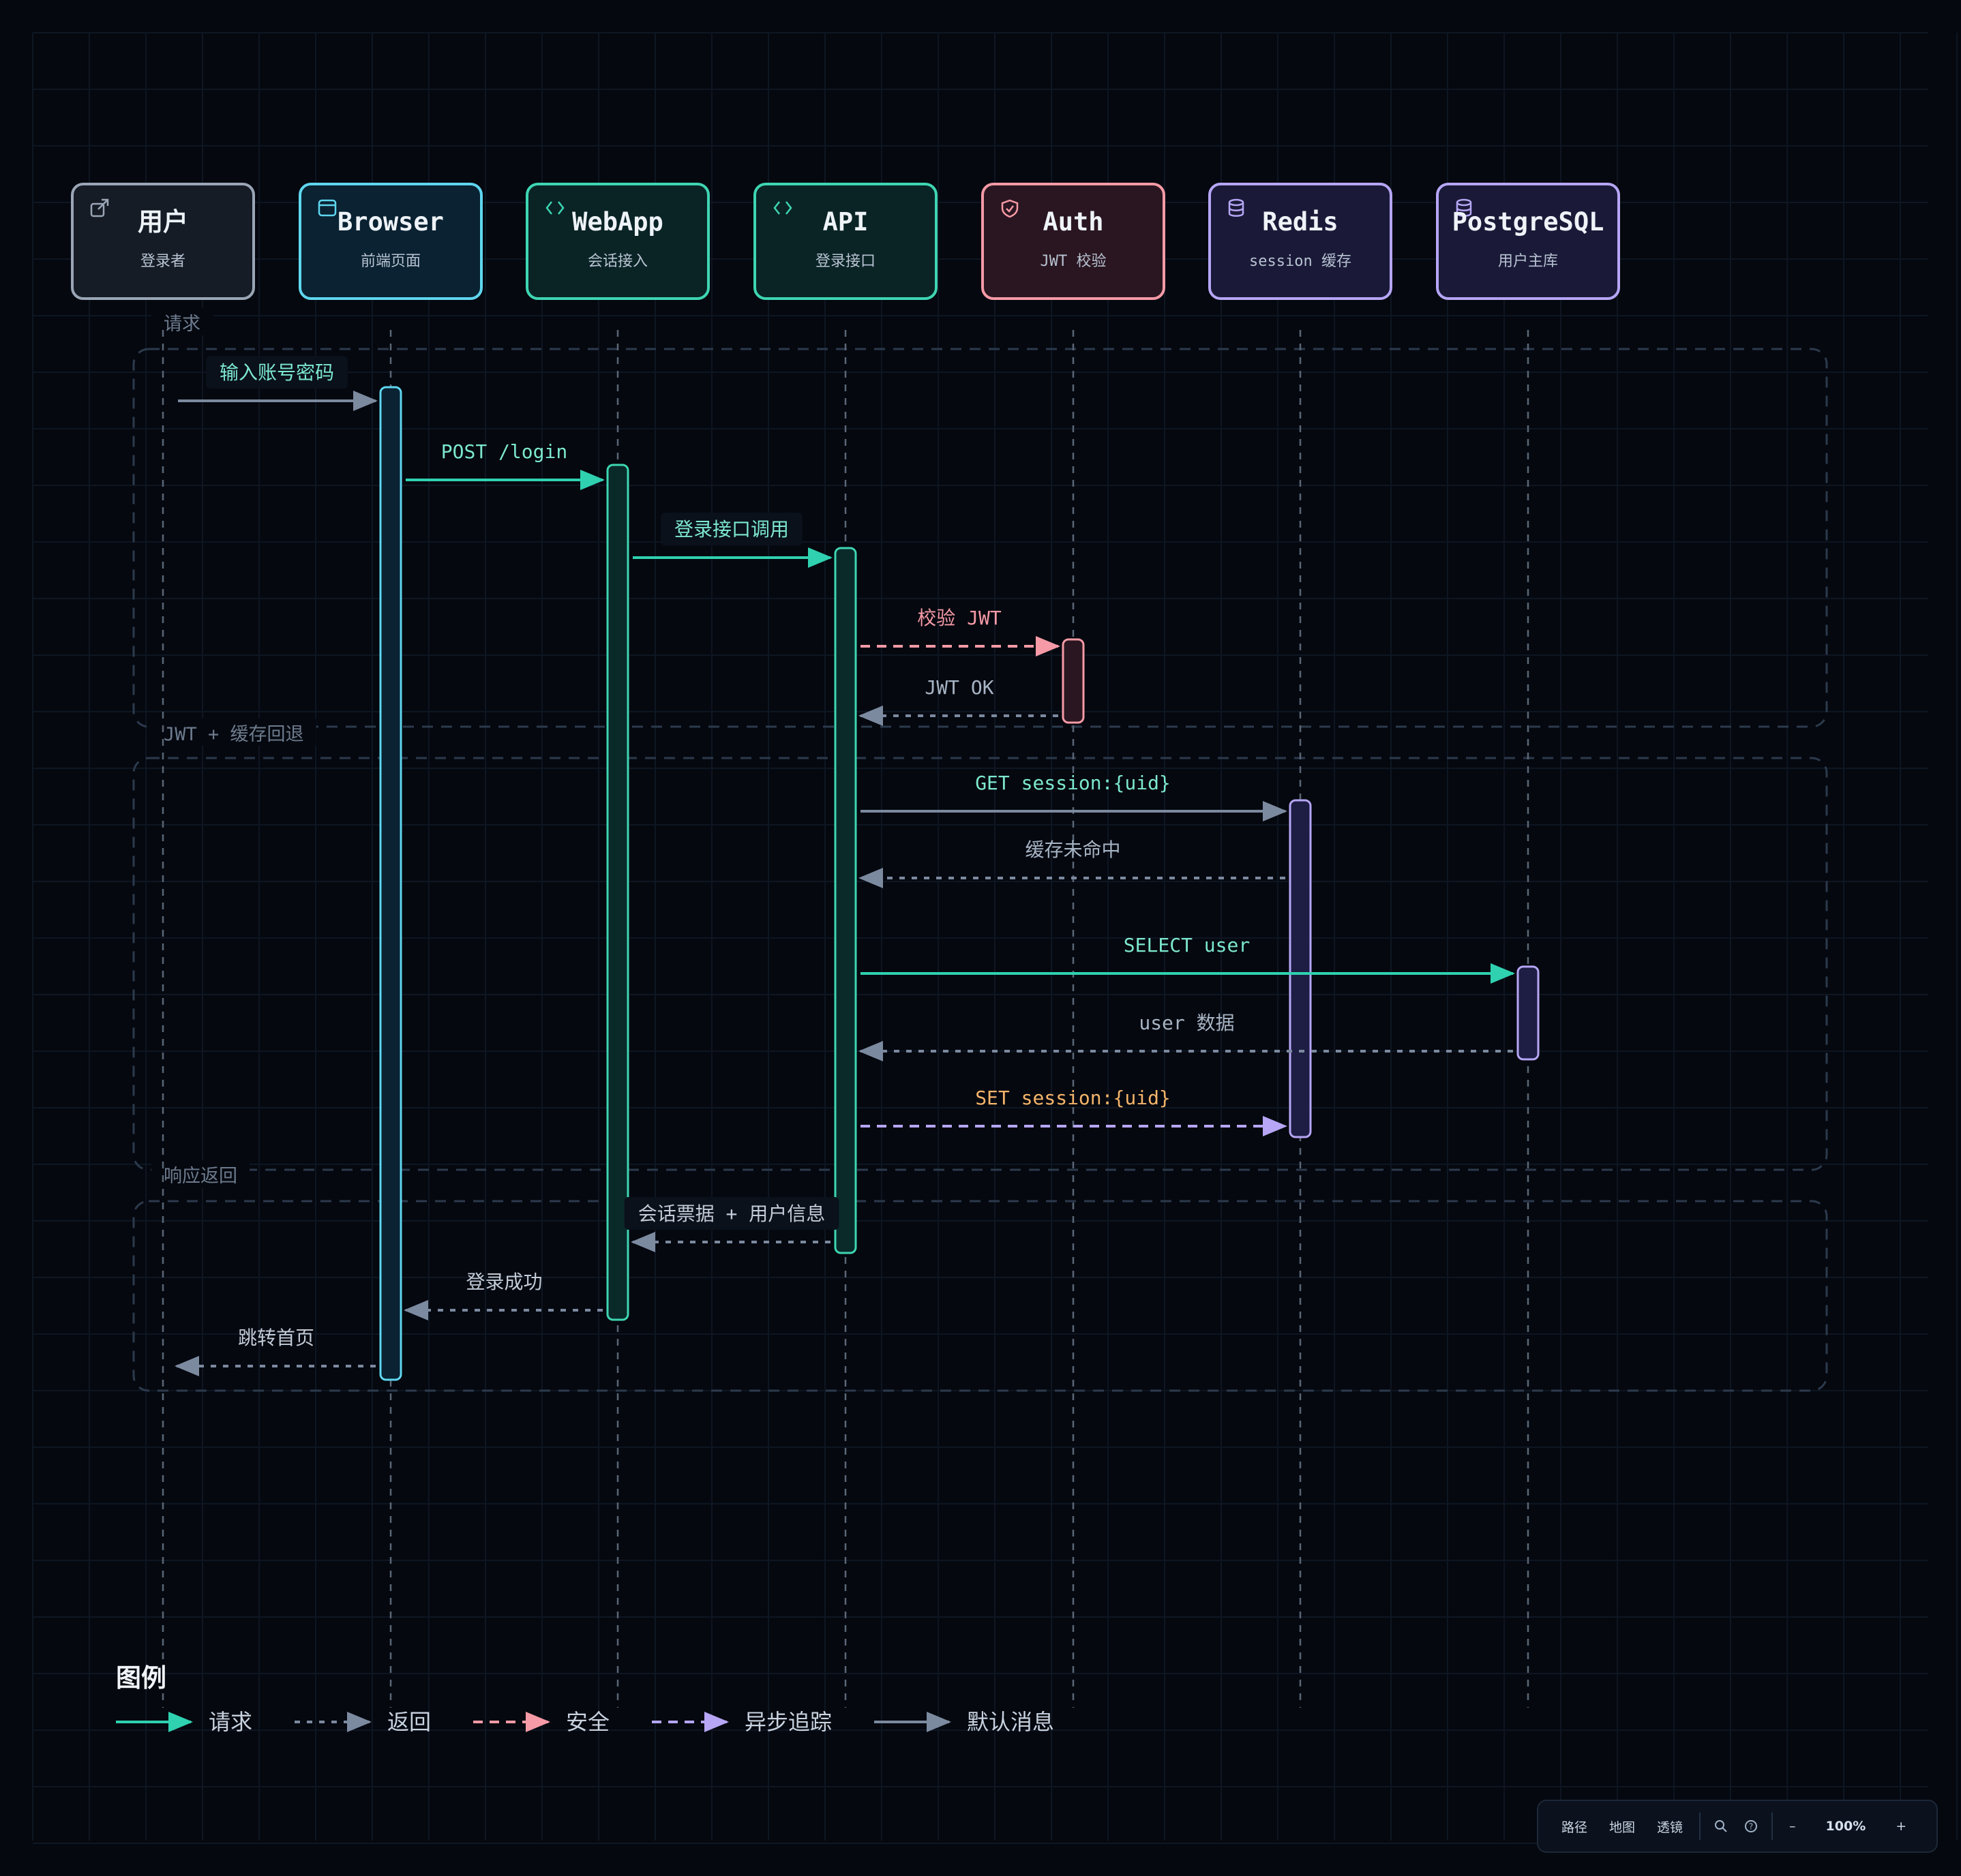 Image resolution: width=1961 pixels, height=1876 pixels. Describe the element at coordinates (504, 1282) in the screenshot. I see `message-label: 登录成功` at that location.